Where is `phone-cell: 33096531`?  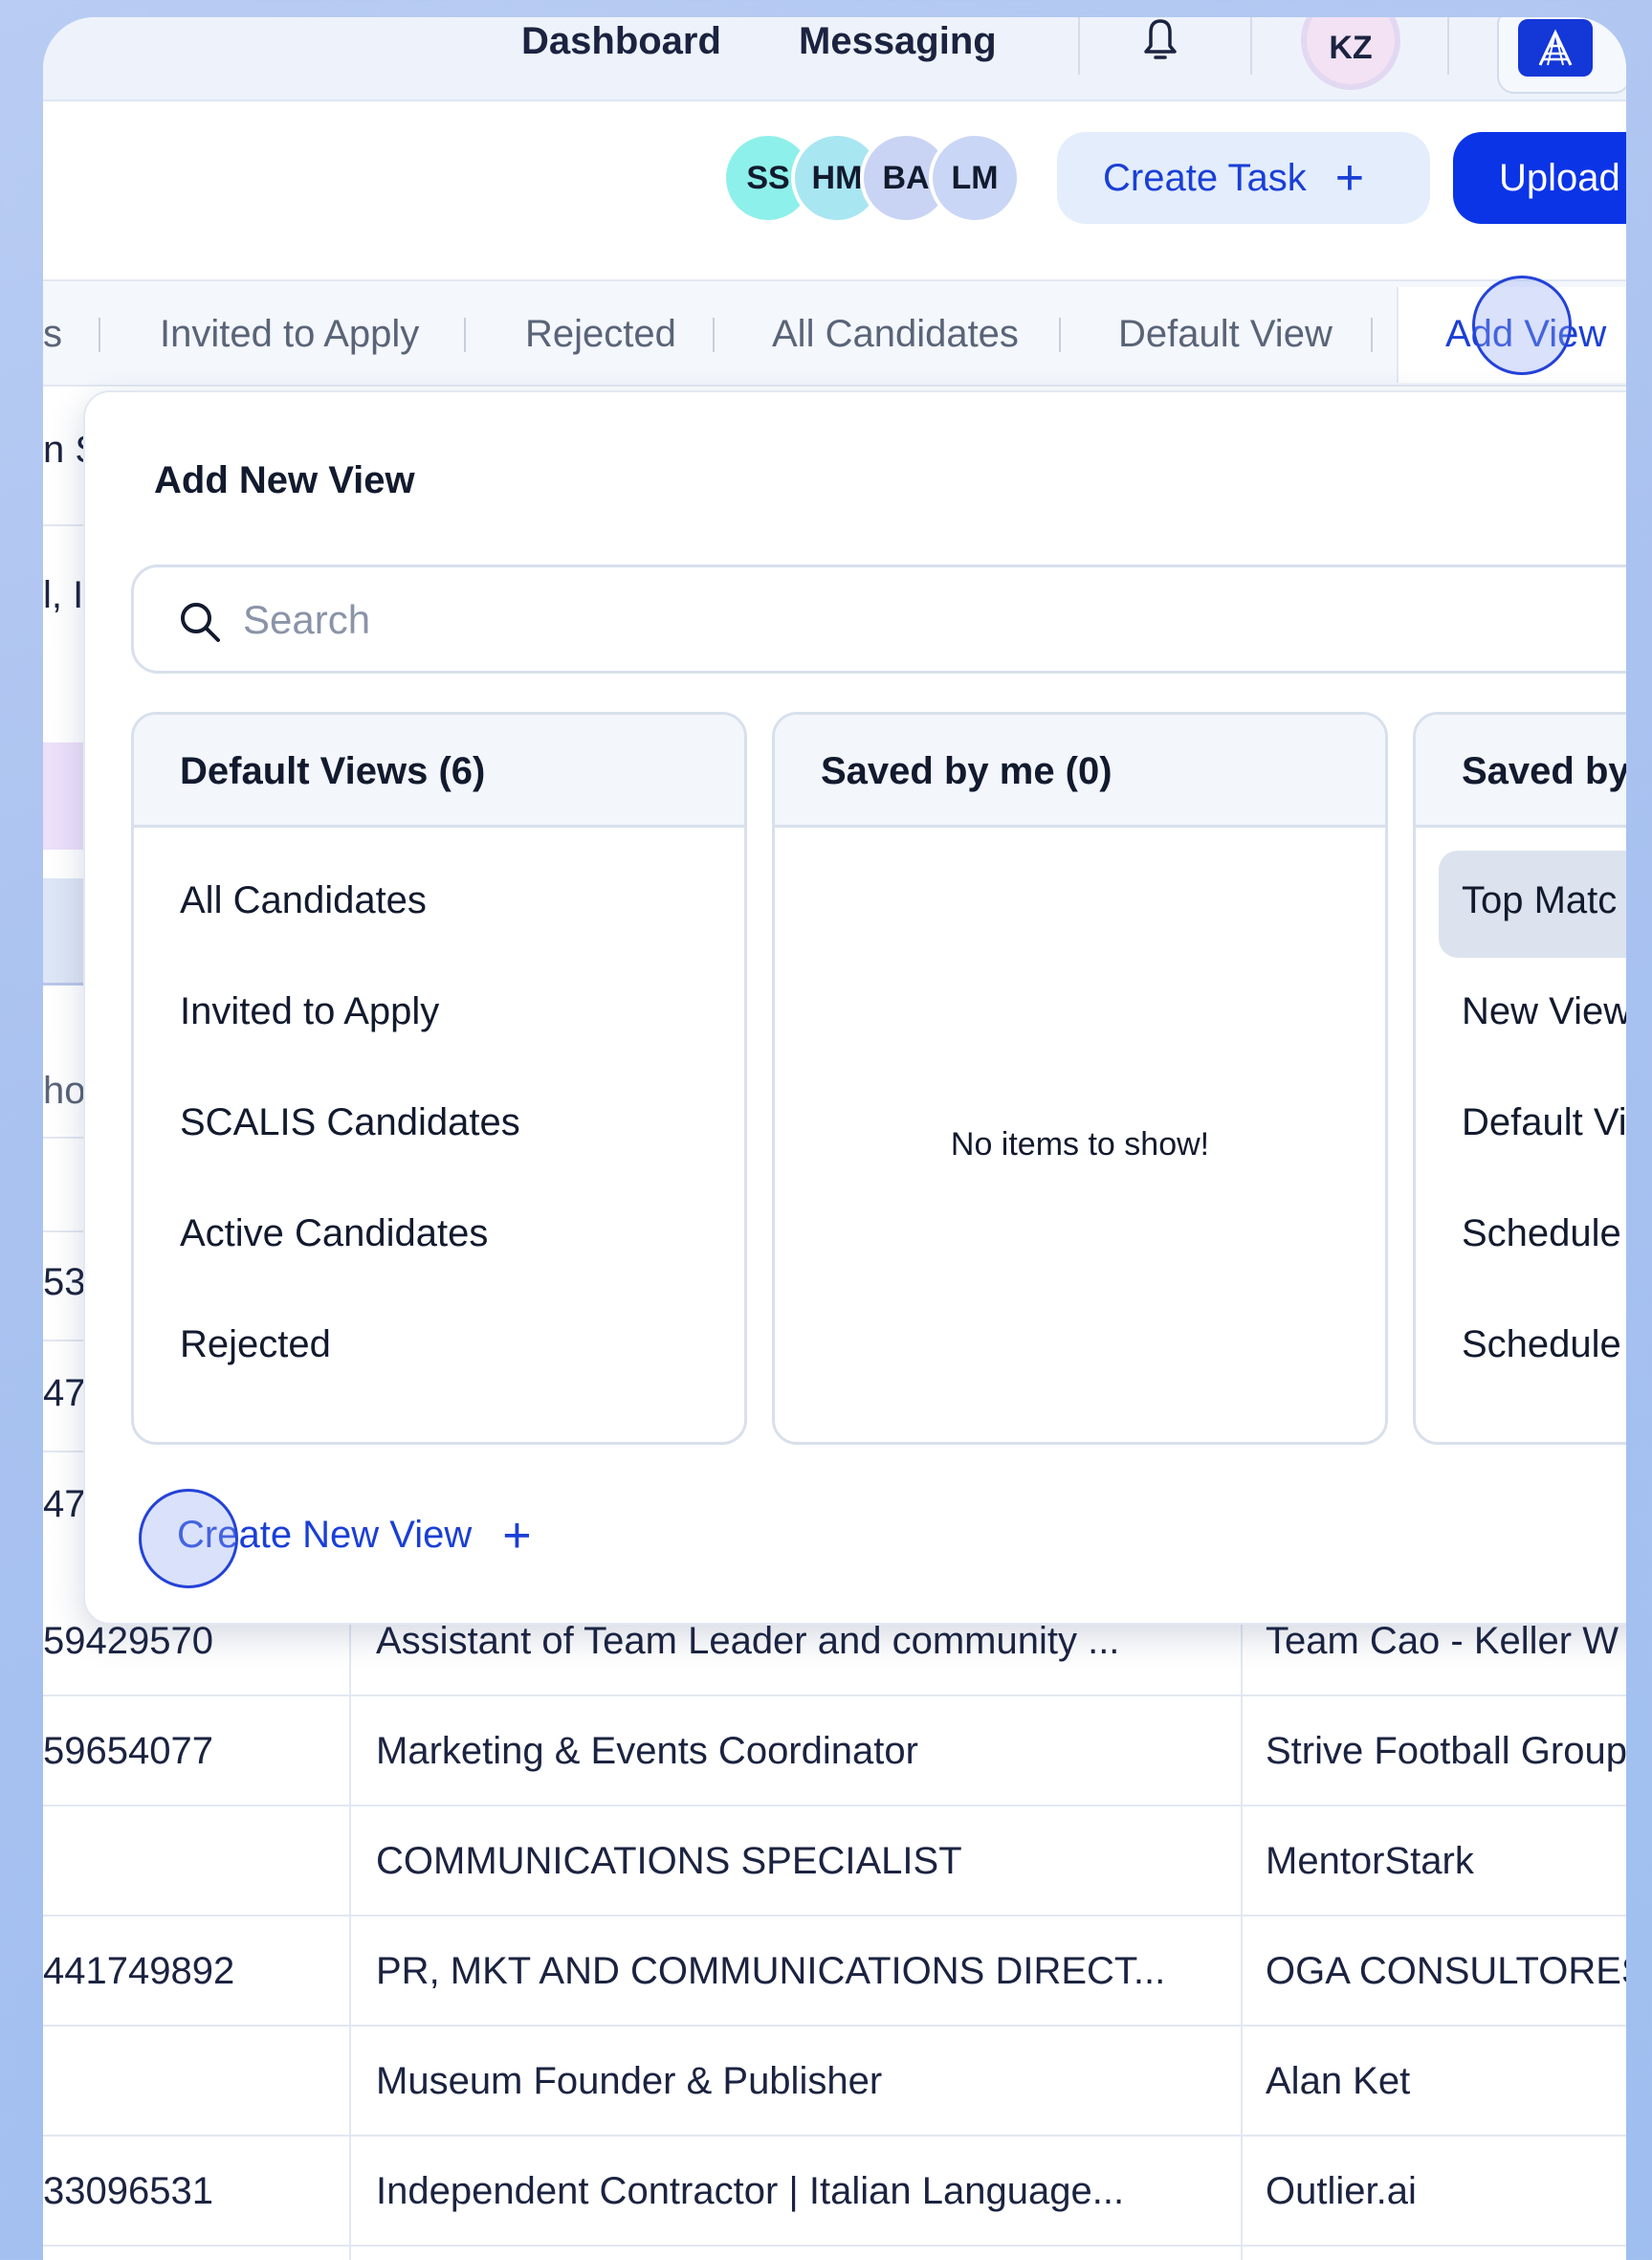
phone-cell: 33096531 is located at coordinates (128, 2191).